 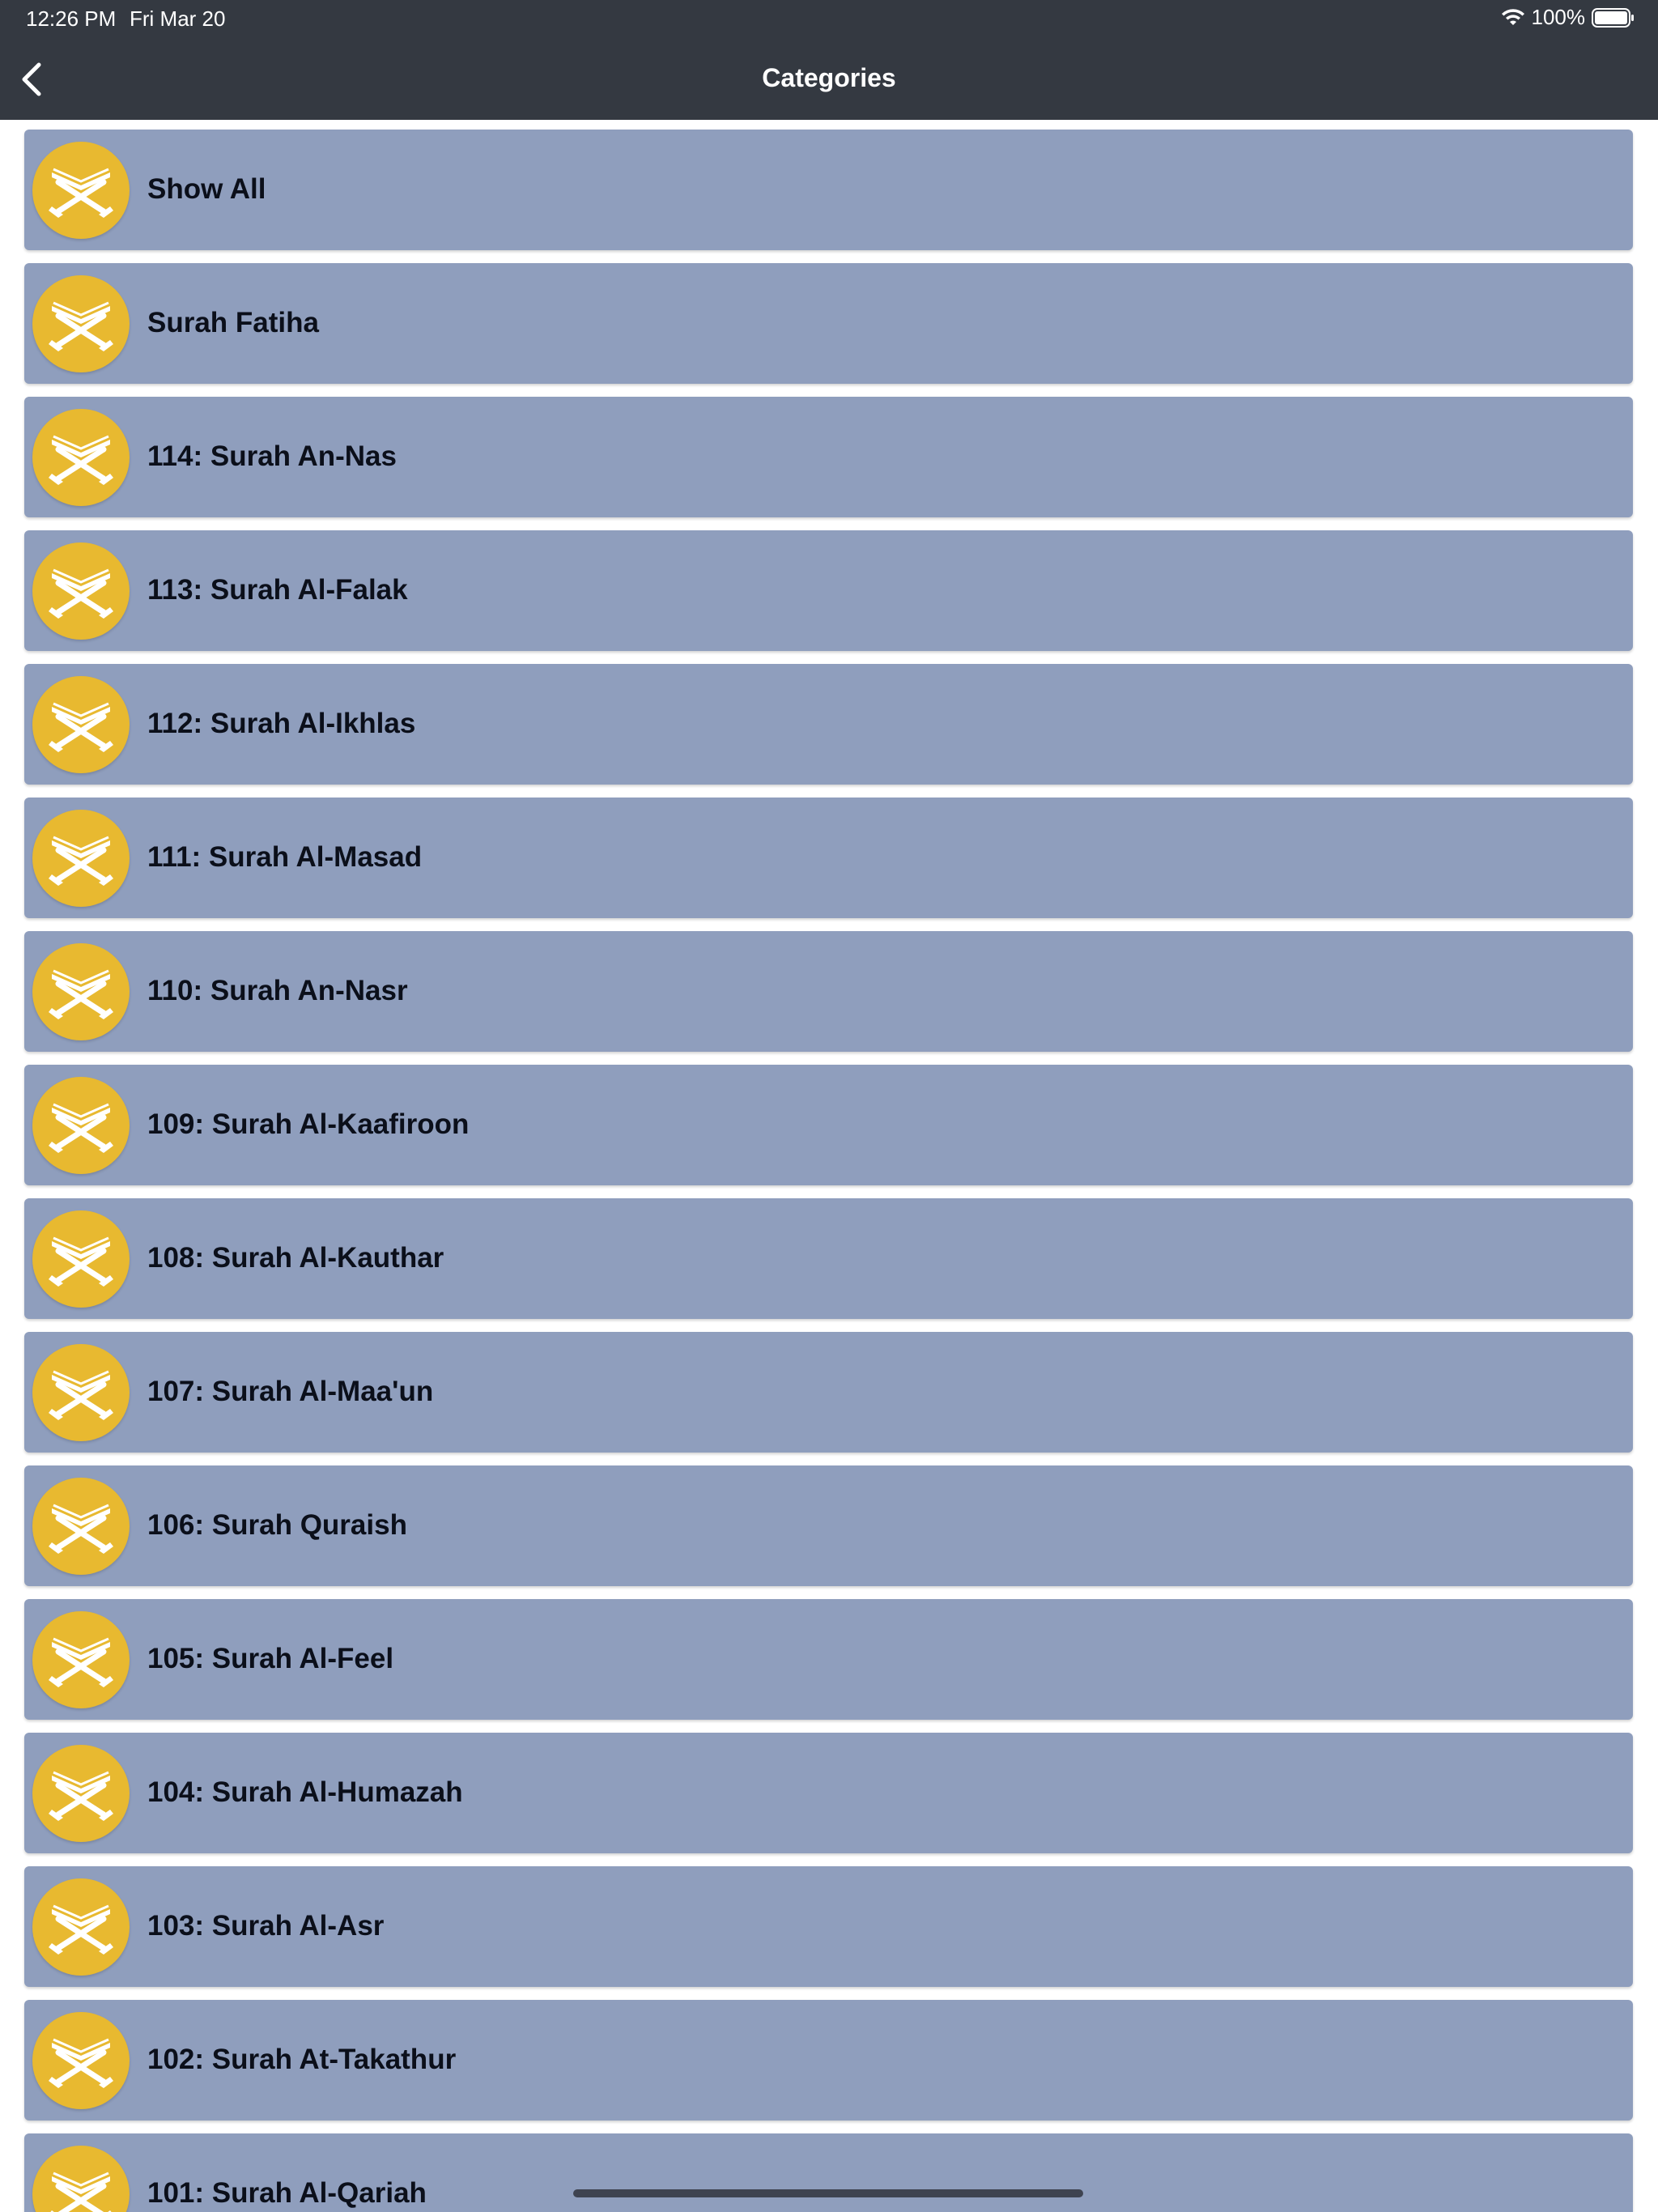 What do you see at coordinates (302, 2060) in the screenshot?
I see `list-item-label: 102: Surah At-Takathur` at bounding box center [302, 2060].